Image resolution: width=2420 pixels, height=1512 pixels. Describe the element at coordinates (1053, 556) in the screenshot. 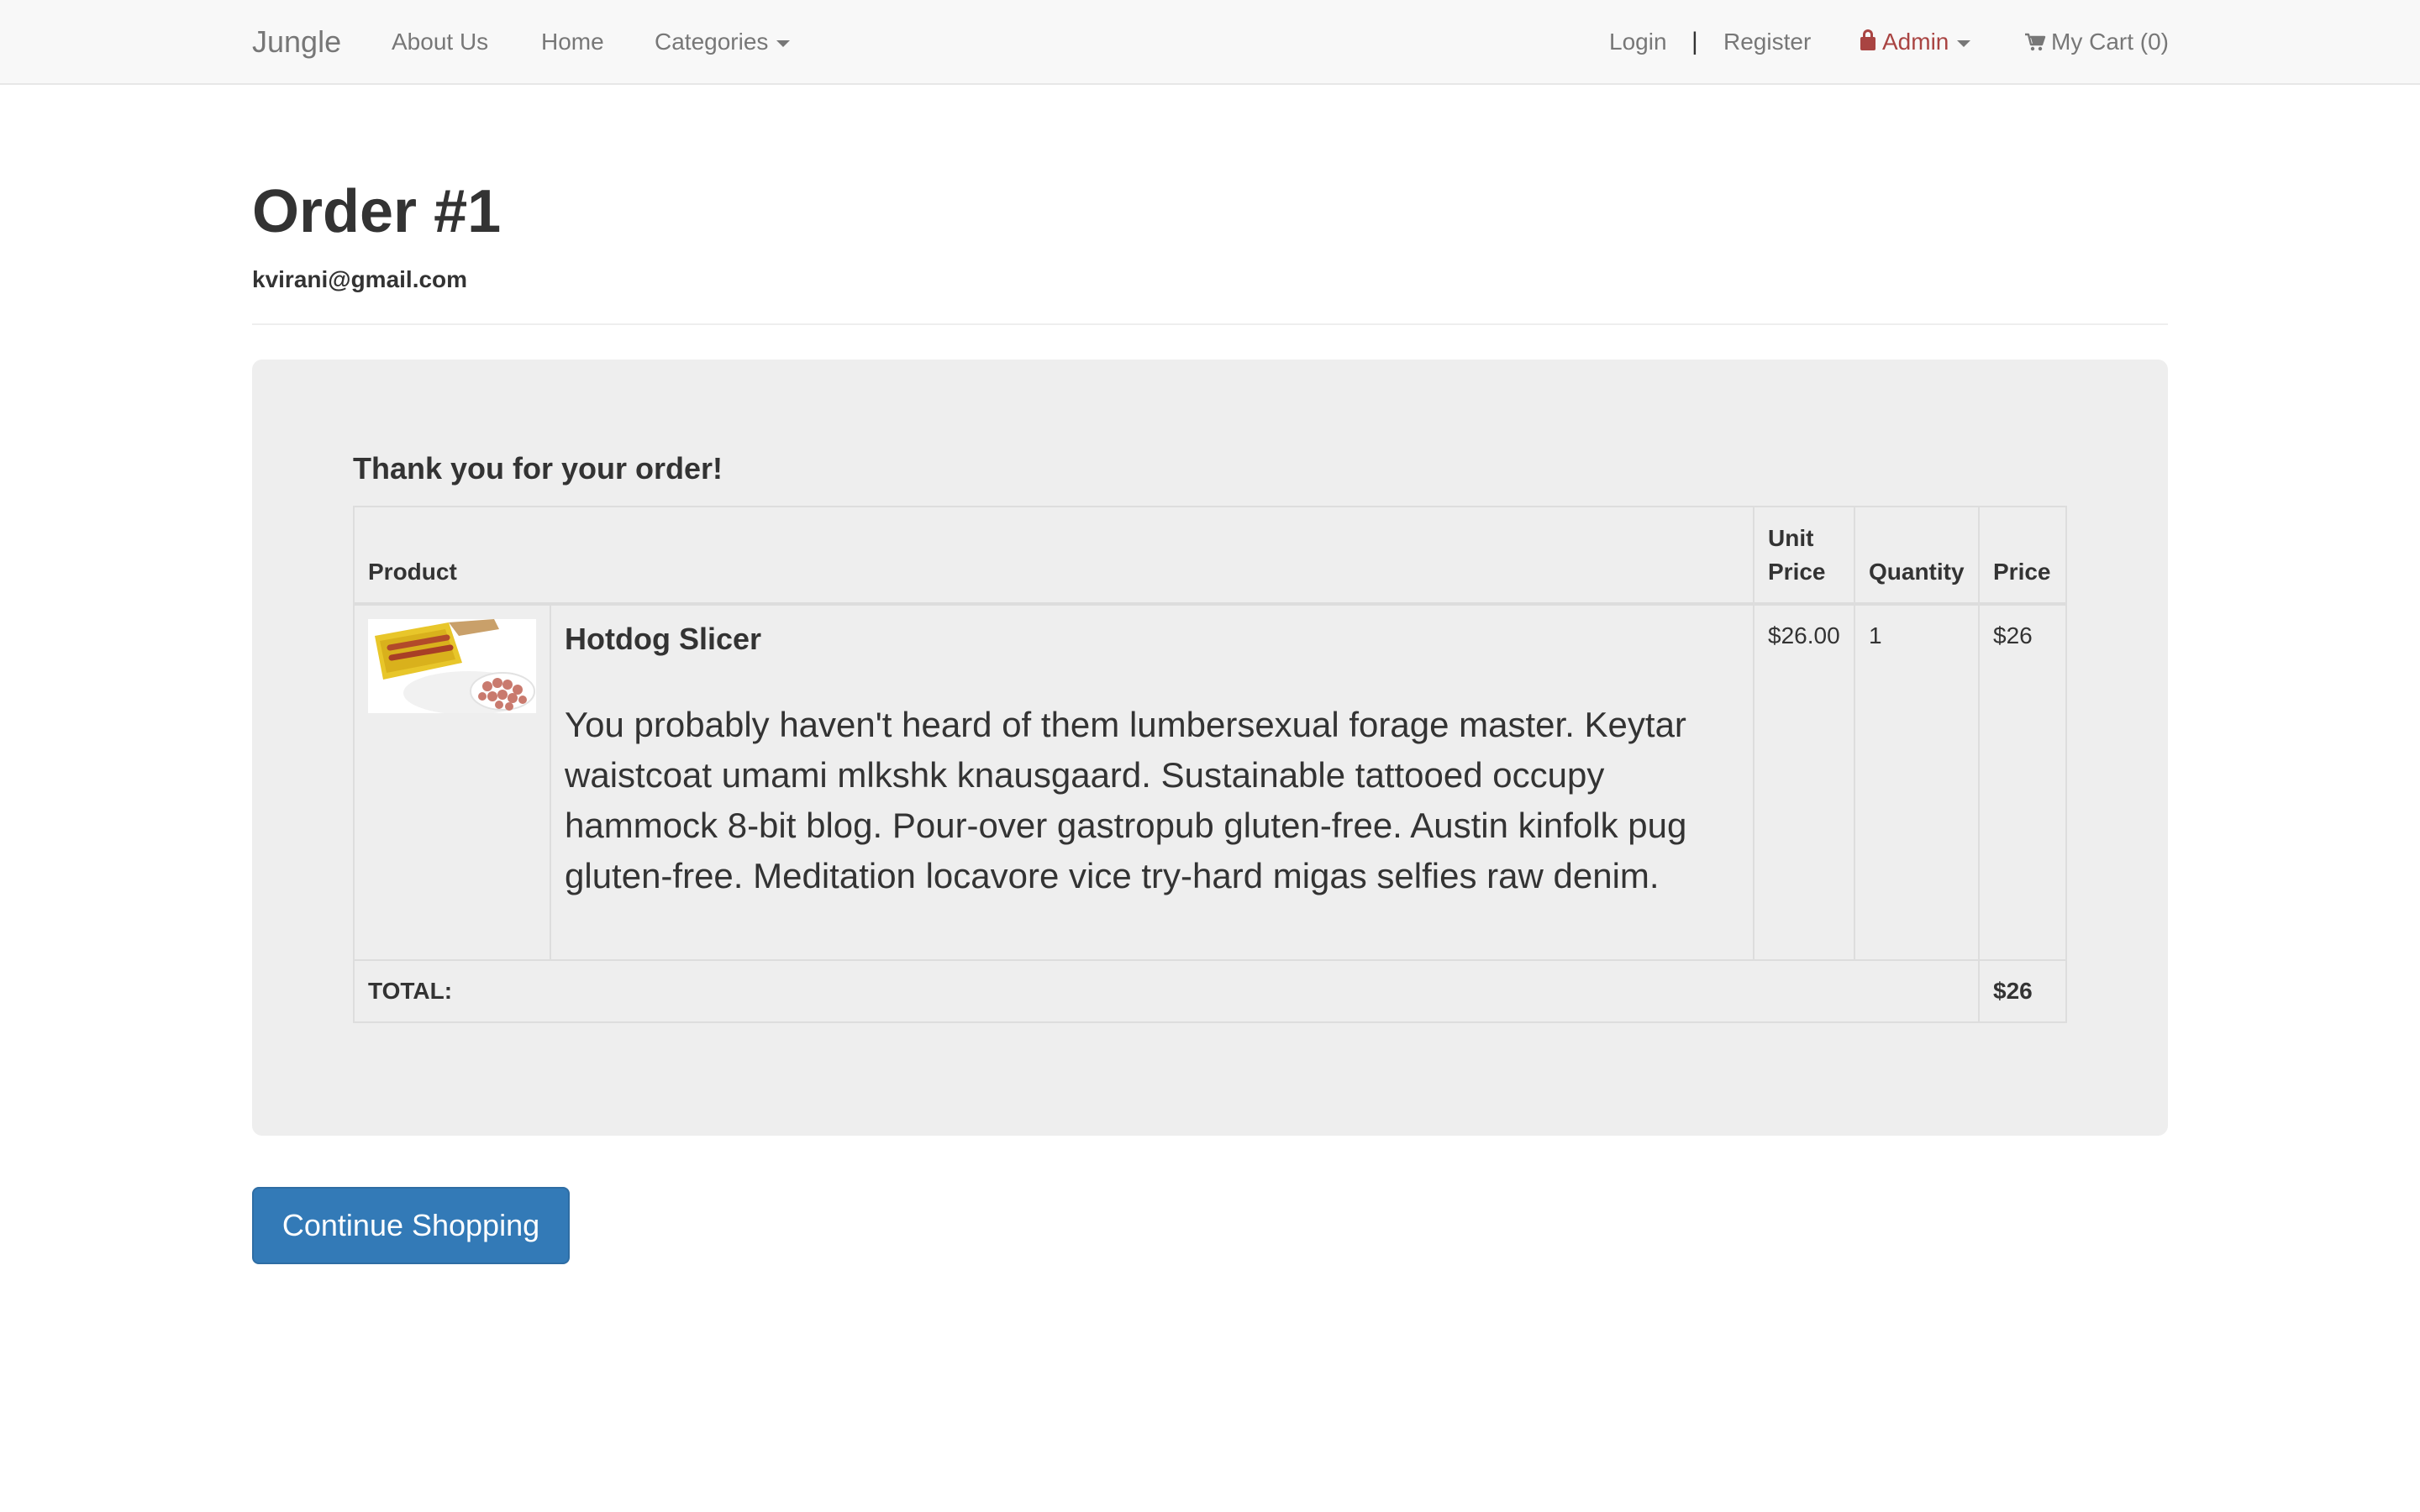

I see `col-header-product: Product` at that location.